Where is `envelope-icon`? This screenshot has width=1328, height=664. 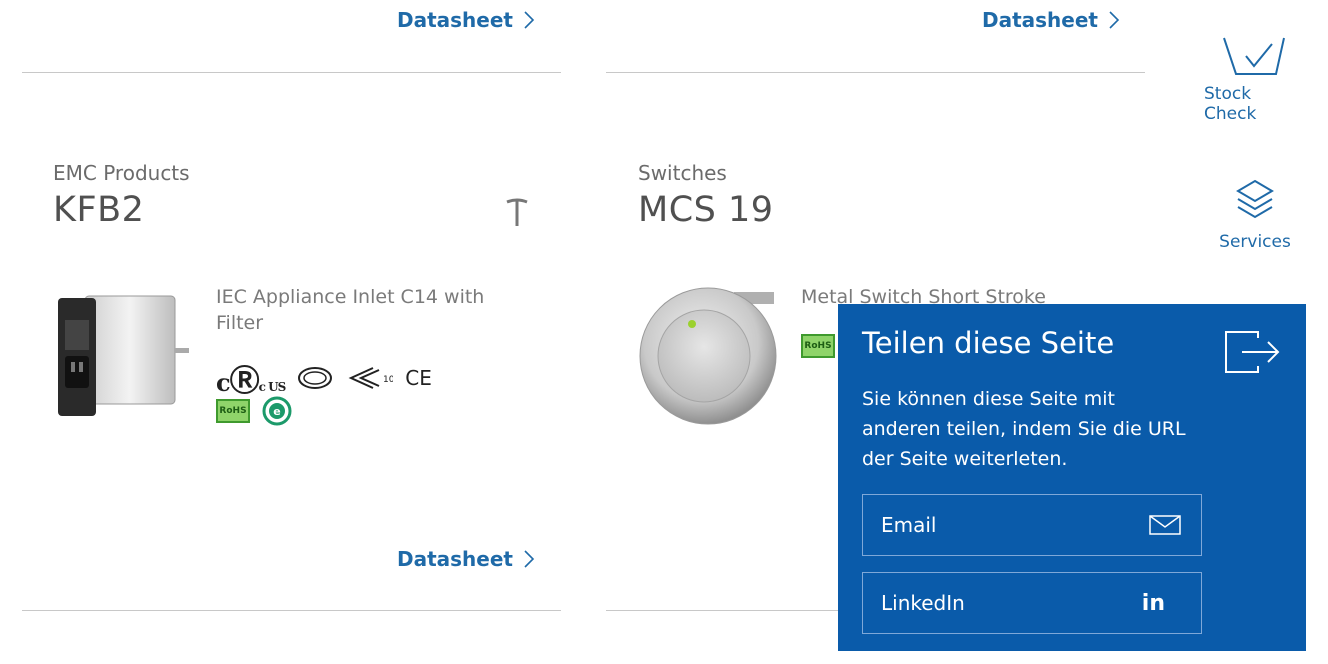
envelope-icon is located at coordinates (1165, 525).